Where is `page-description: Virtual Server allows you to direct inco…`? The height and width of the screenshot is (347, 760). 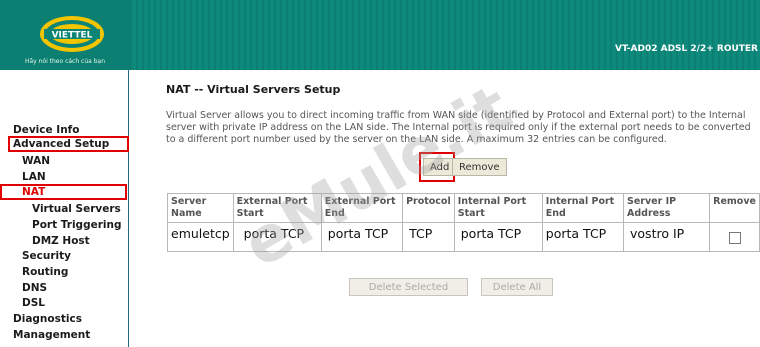
page-description: Virtual Server allows you to direct inco… is located at coordinates (458, 127).